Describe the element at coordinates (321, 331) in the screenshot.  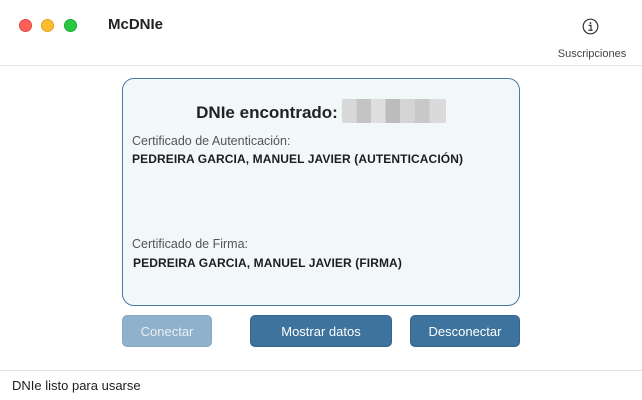
I see `show-data-button: Mostrar datos` at that location.